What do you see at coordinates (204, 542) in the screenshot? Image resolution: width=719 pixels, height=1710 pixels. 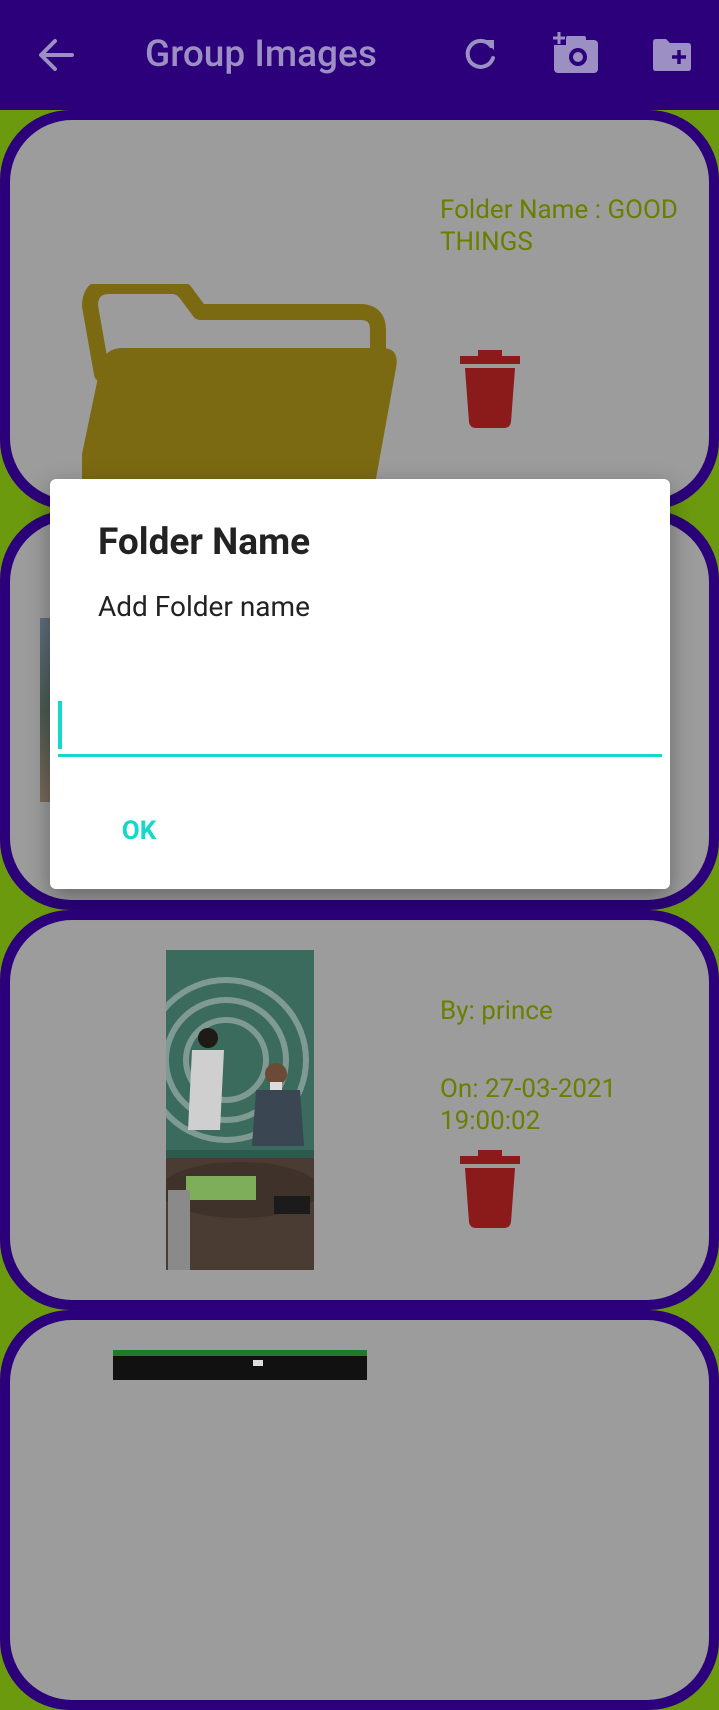 I see `dialog-title: Folder Name` at bounding box center [204, 542].